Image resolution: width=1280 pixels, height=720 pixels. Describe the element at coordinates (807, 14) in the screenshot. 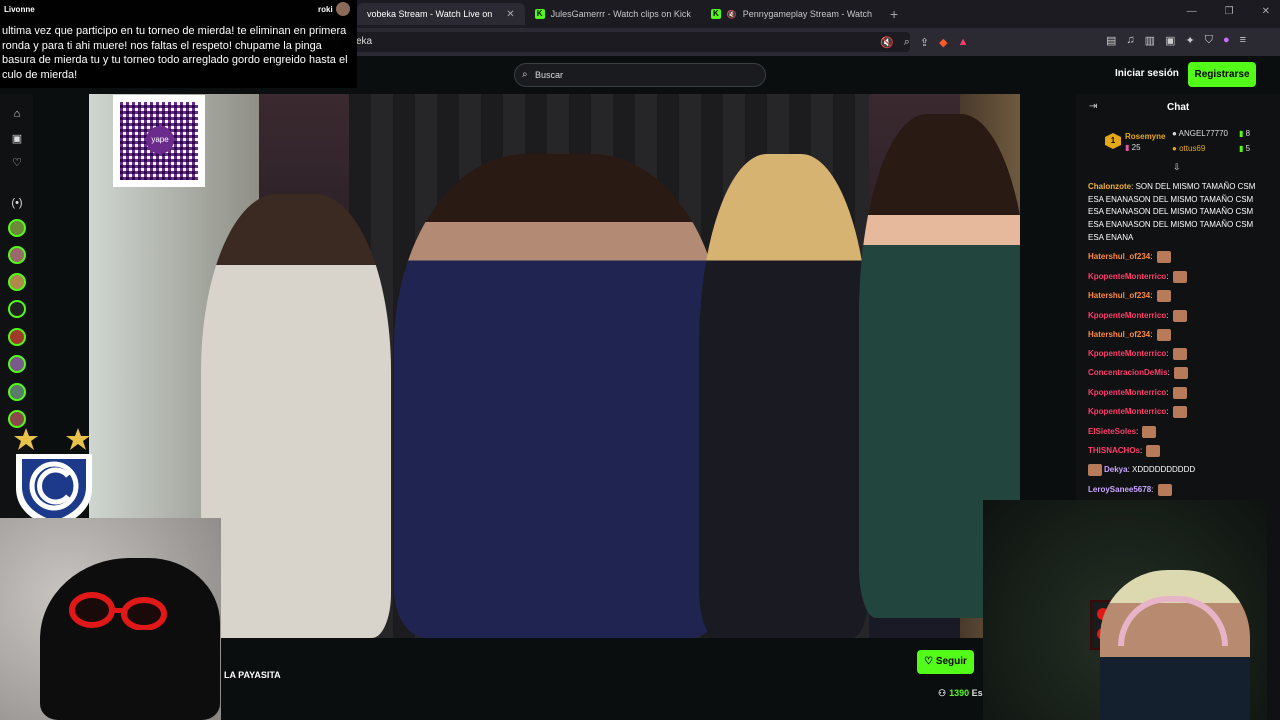

I see `tab-label: Pennygameplay Stream - Watch` at that location.